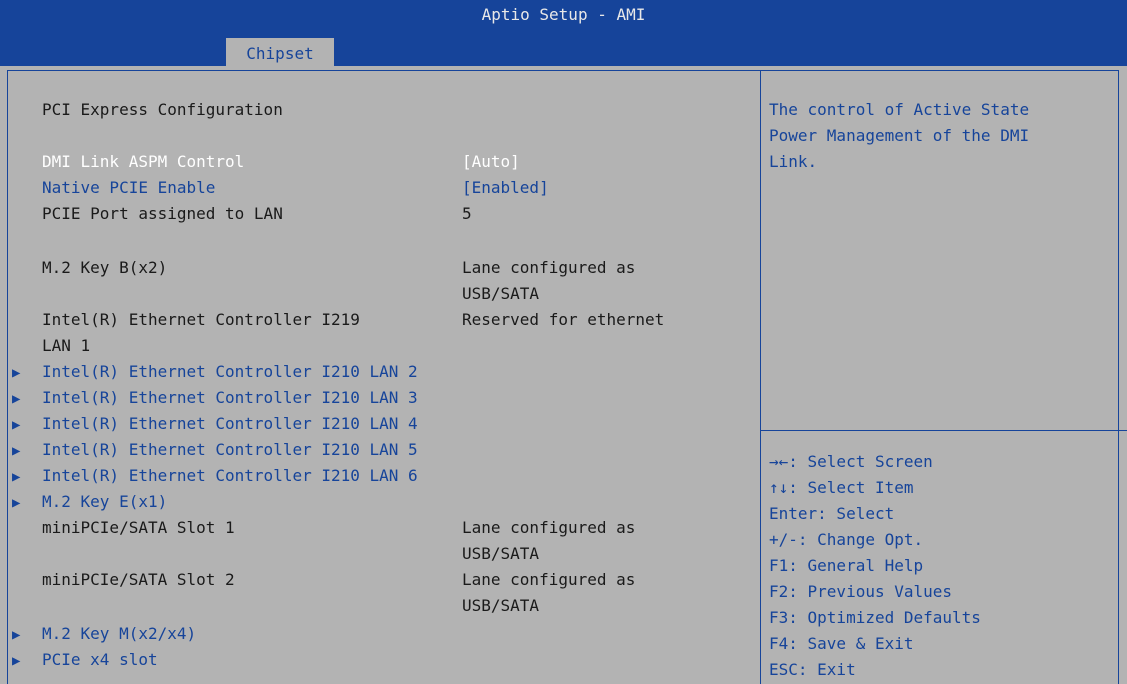 The height and width of the screenshot is (684, 1127). Describe the element at coordinates (846, 539) in the screenshot. I see `key-hint-change-opt: +/-: Change Opt.` at that location.